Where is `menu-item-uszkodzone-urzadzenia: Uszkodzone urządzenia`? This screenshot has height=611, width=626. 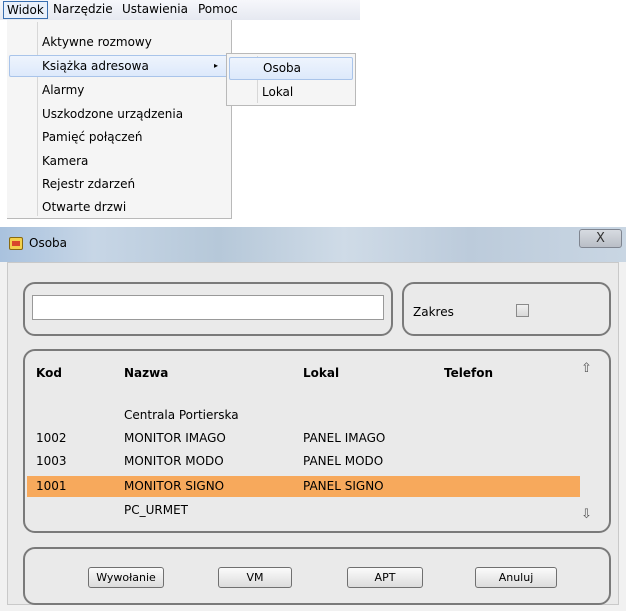
menu-item-uszkodzone-urzadzenia: Uszkodzone urządzenia is located at coordinates (119, 114).